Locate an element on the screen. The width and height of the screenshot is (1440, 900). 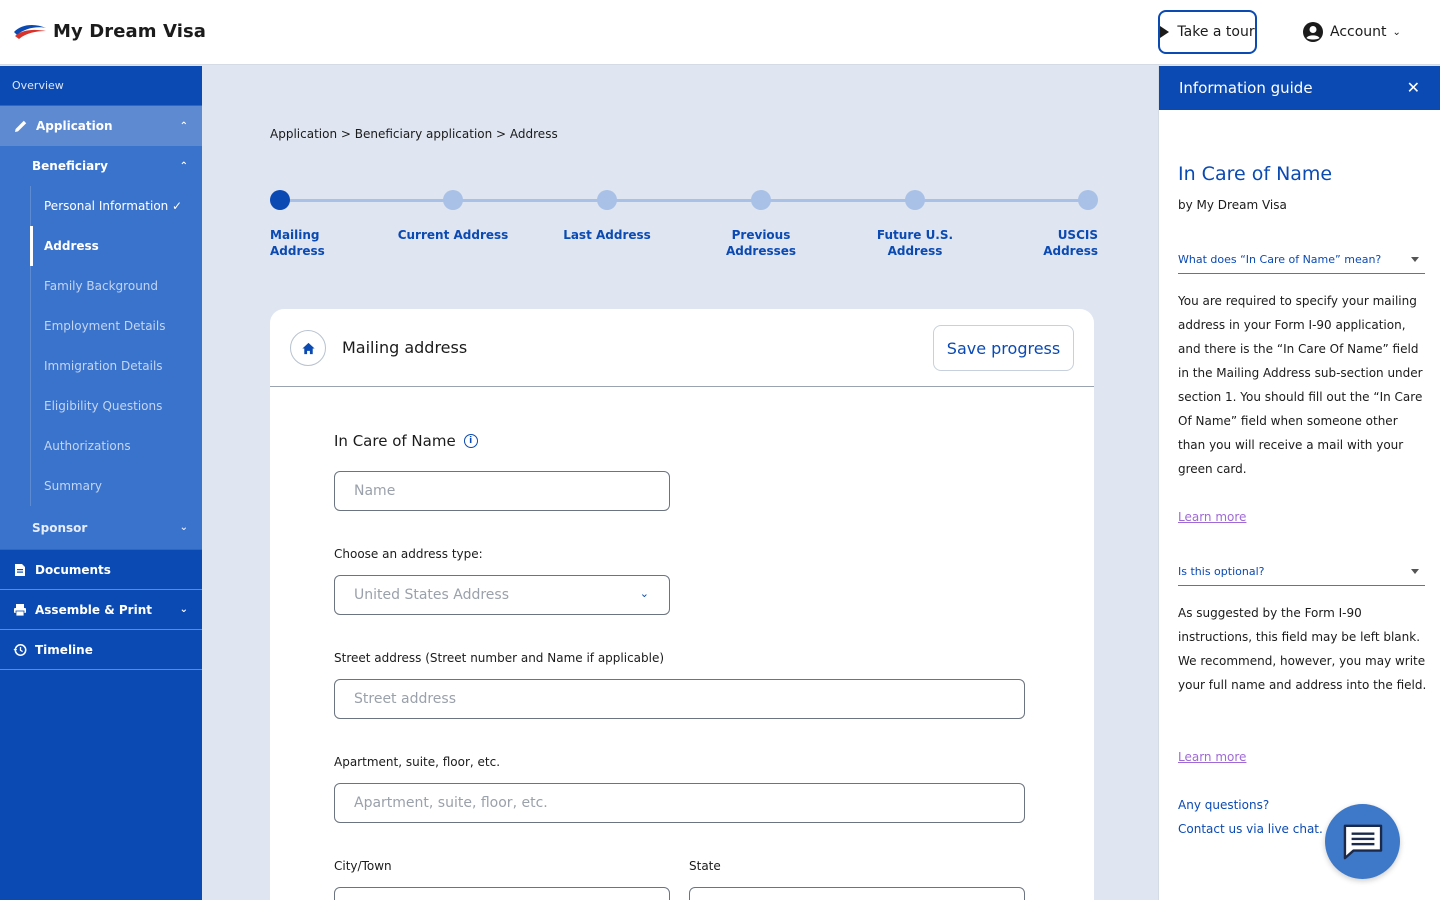
brand-name: My Dream Visa is located at coordinates (130, 31).